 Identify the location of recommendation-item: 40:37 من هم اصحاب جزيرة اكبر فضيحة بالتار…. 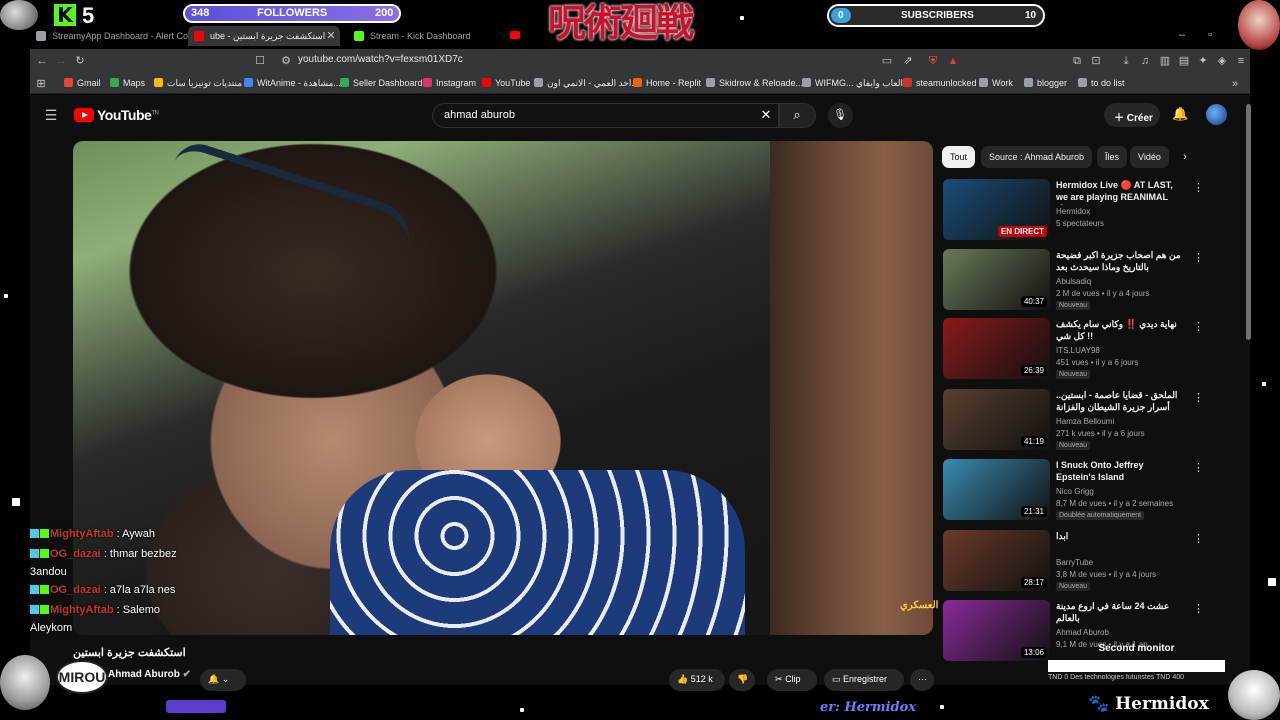
(1093, 281).